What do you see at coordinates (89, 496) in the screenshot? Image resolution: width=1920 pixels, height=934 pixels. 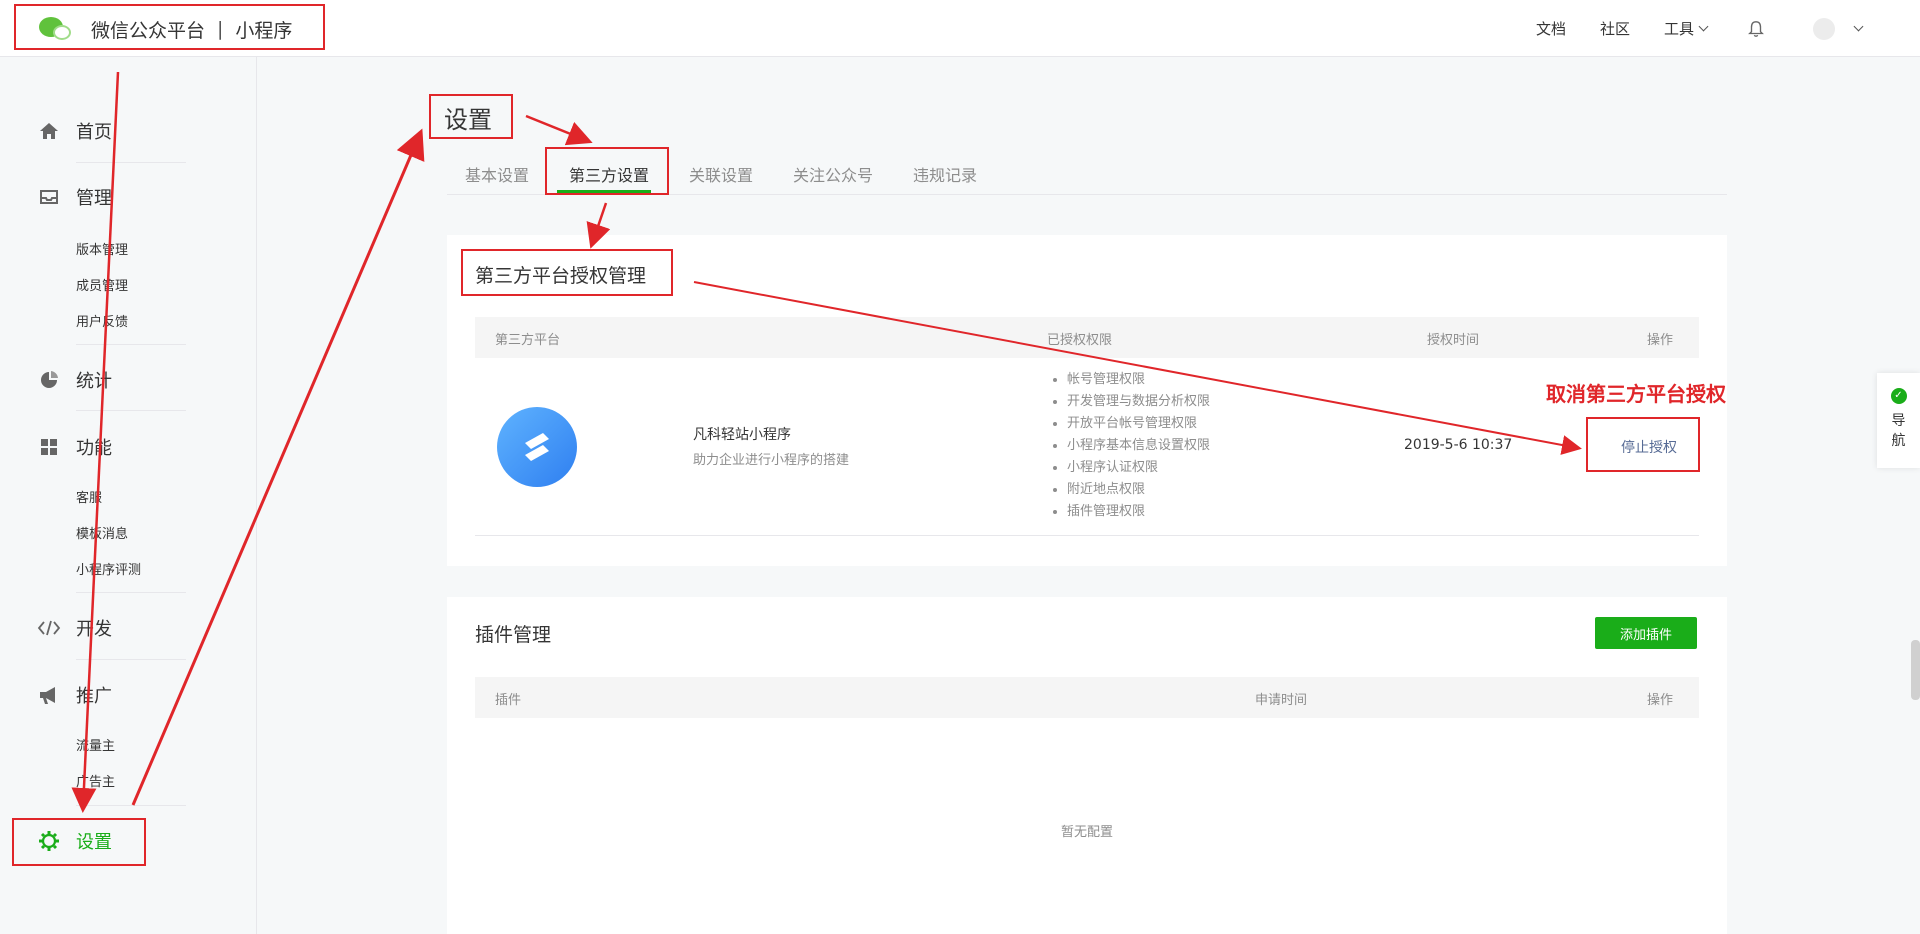 I see `sidebar-subitem-service: 客服` at bounding box center [89, 496].